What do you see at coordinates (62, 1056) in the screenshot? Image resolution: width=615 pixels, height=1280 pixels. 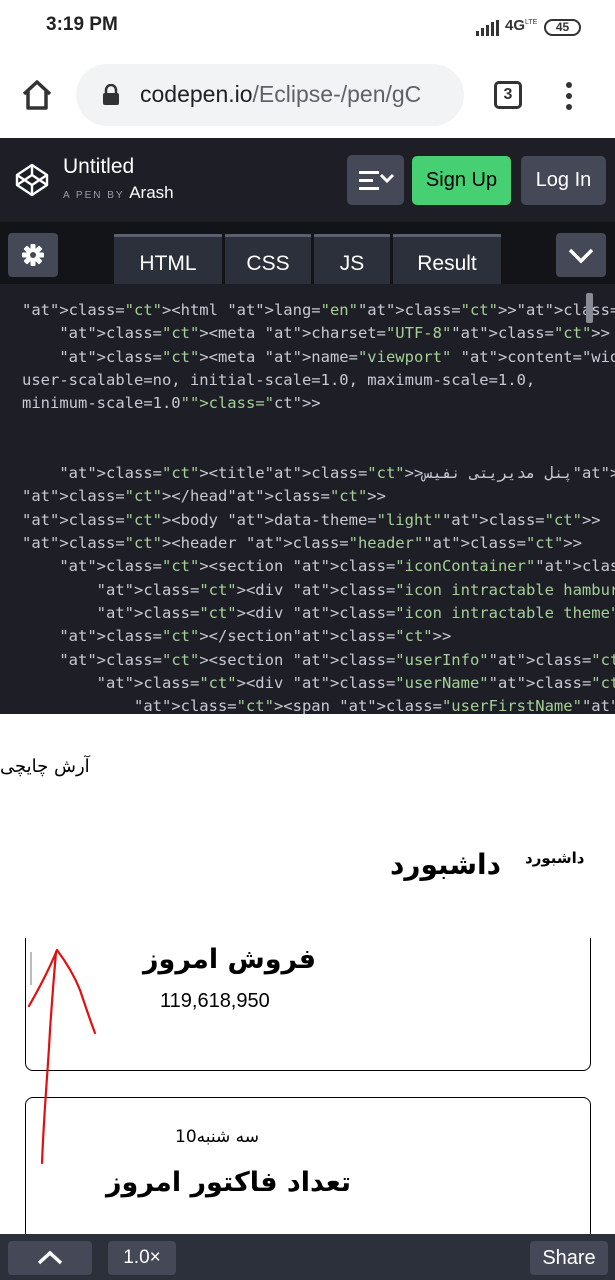 I see `red-arrow-annotation` at bounding box center [62, 1056].